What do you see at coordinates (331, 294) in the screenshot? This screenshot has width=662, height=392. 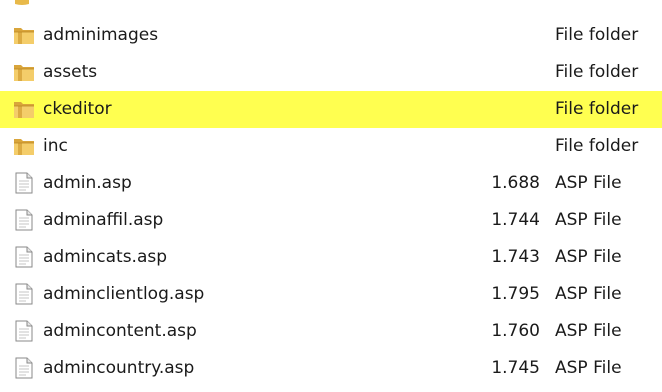 I see `list-item: adminclientlog.asp 1.795 ASP File` at bounding box center [331, 294].